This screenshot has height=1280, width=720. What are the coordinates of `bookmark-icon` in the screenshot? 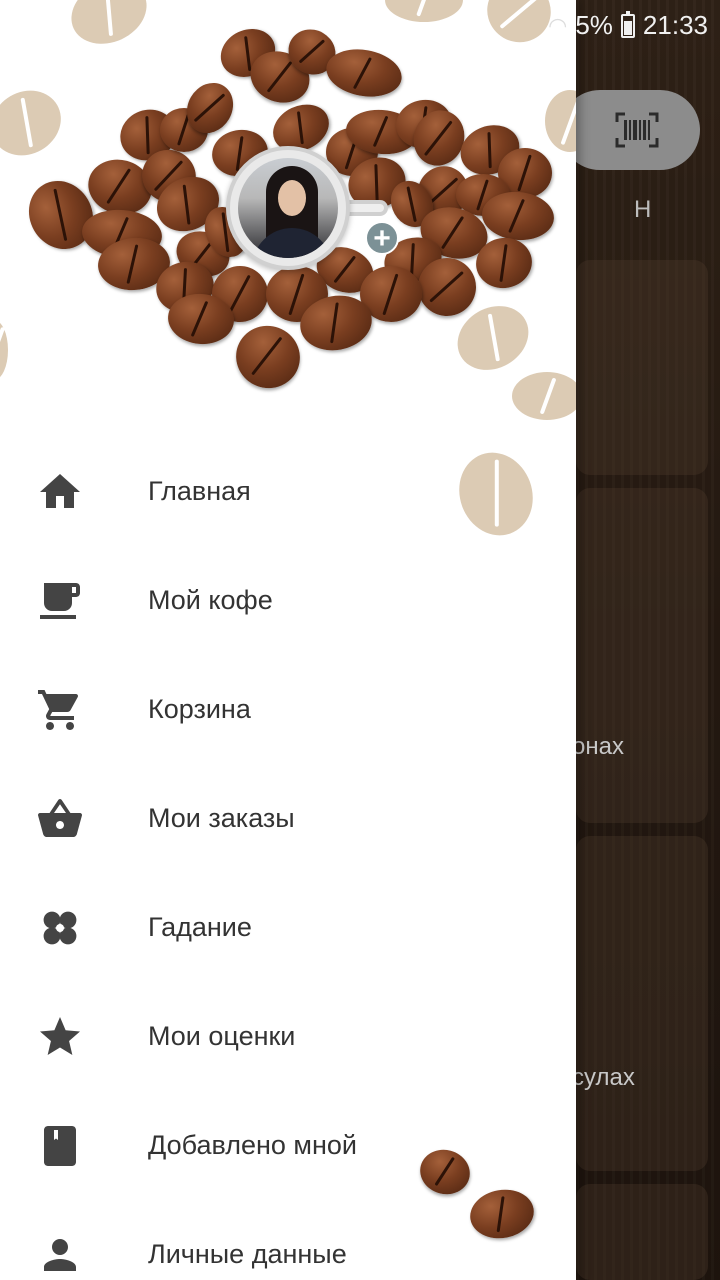 It's located at (60, 1146).